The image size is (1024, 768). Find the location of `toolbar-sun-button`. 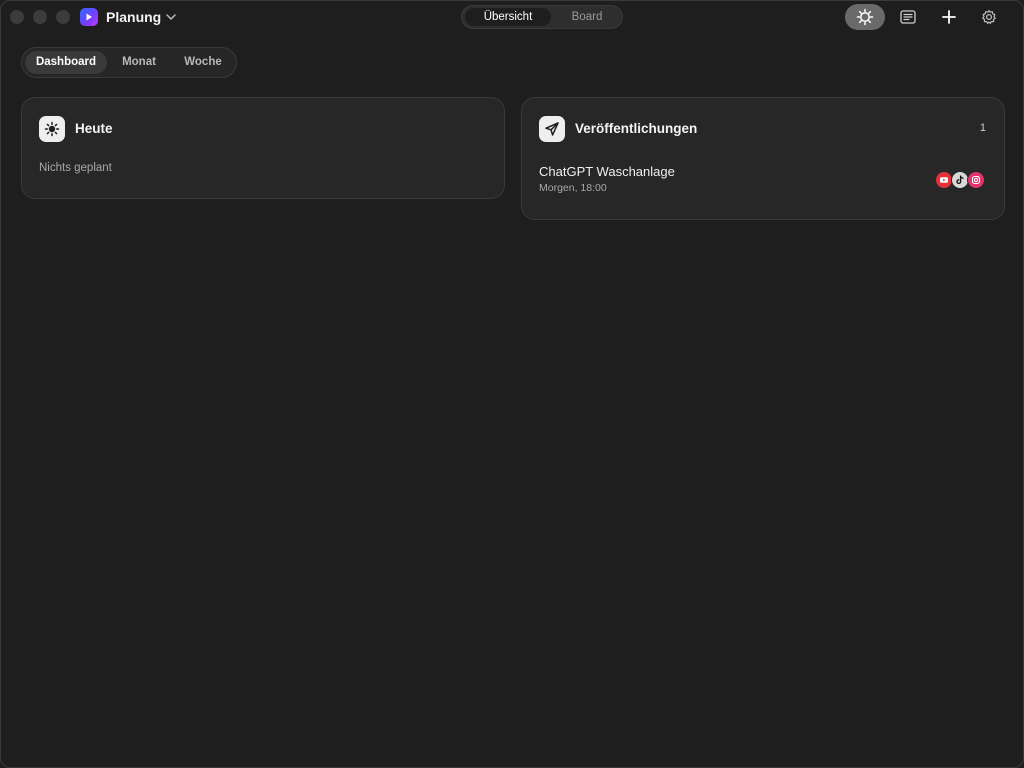

toolbar-sun-button is located at coordinates (865, 17).